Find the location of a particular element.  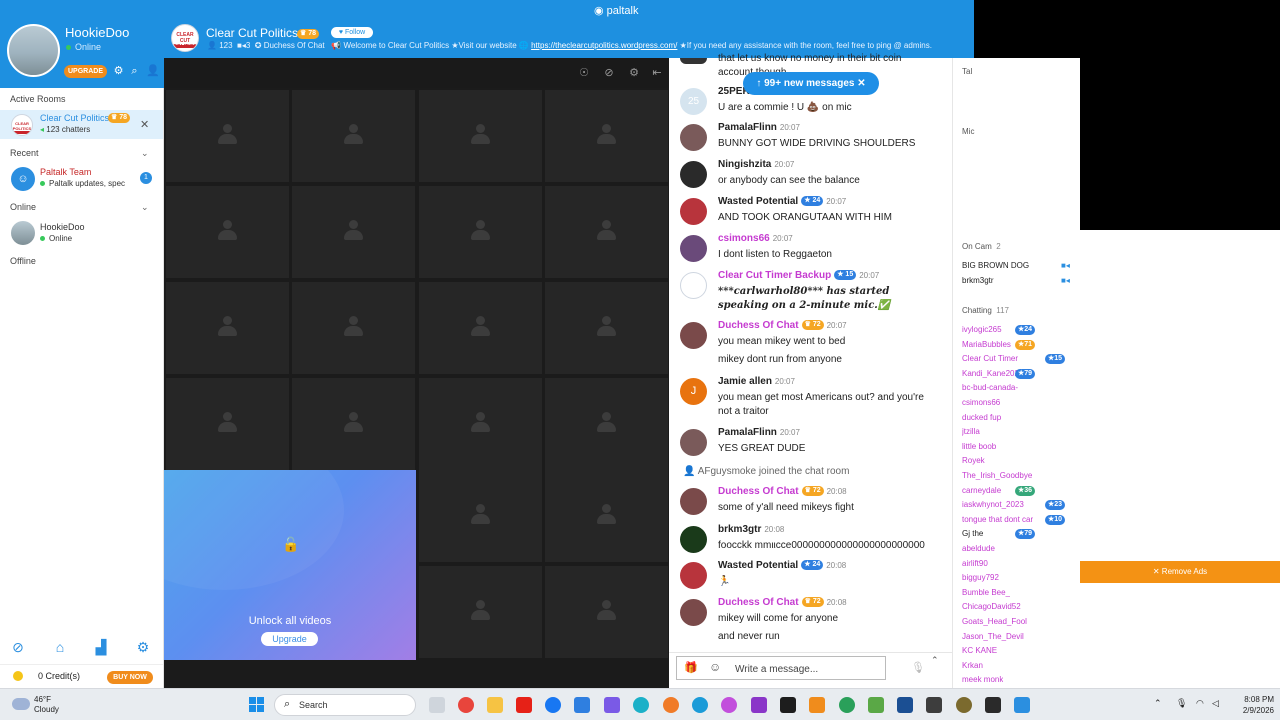

chatting-user: jtzilla is located at coordinates (971, 431).